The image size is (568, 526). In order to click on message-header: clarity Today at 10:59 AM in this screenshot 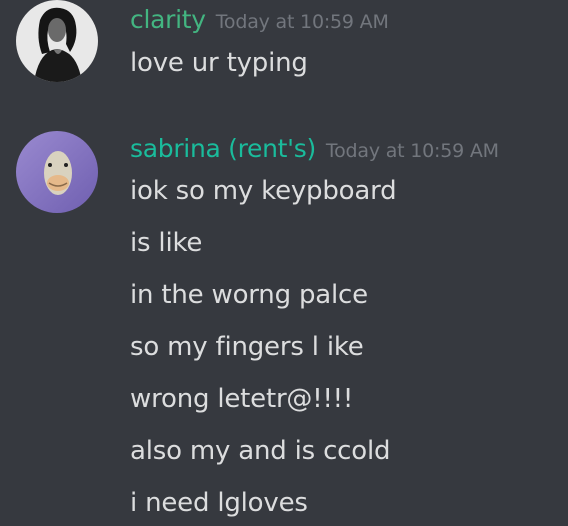, I will do `click(259, 19)`.